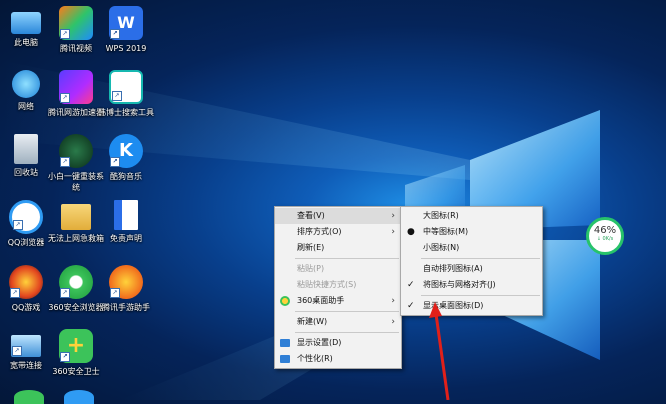 This screenshot has width=666, height=404. What do you see at coordinates (338, 359) in the screenshot?
I see `menu-item-personalize: 个性化(R)` at bounding box center [338, 359].